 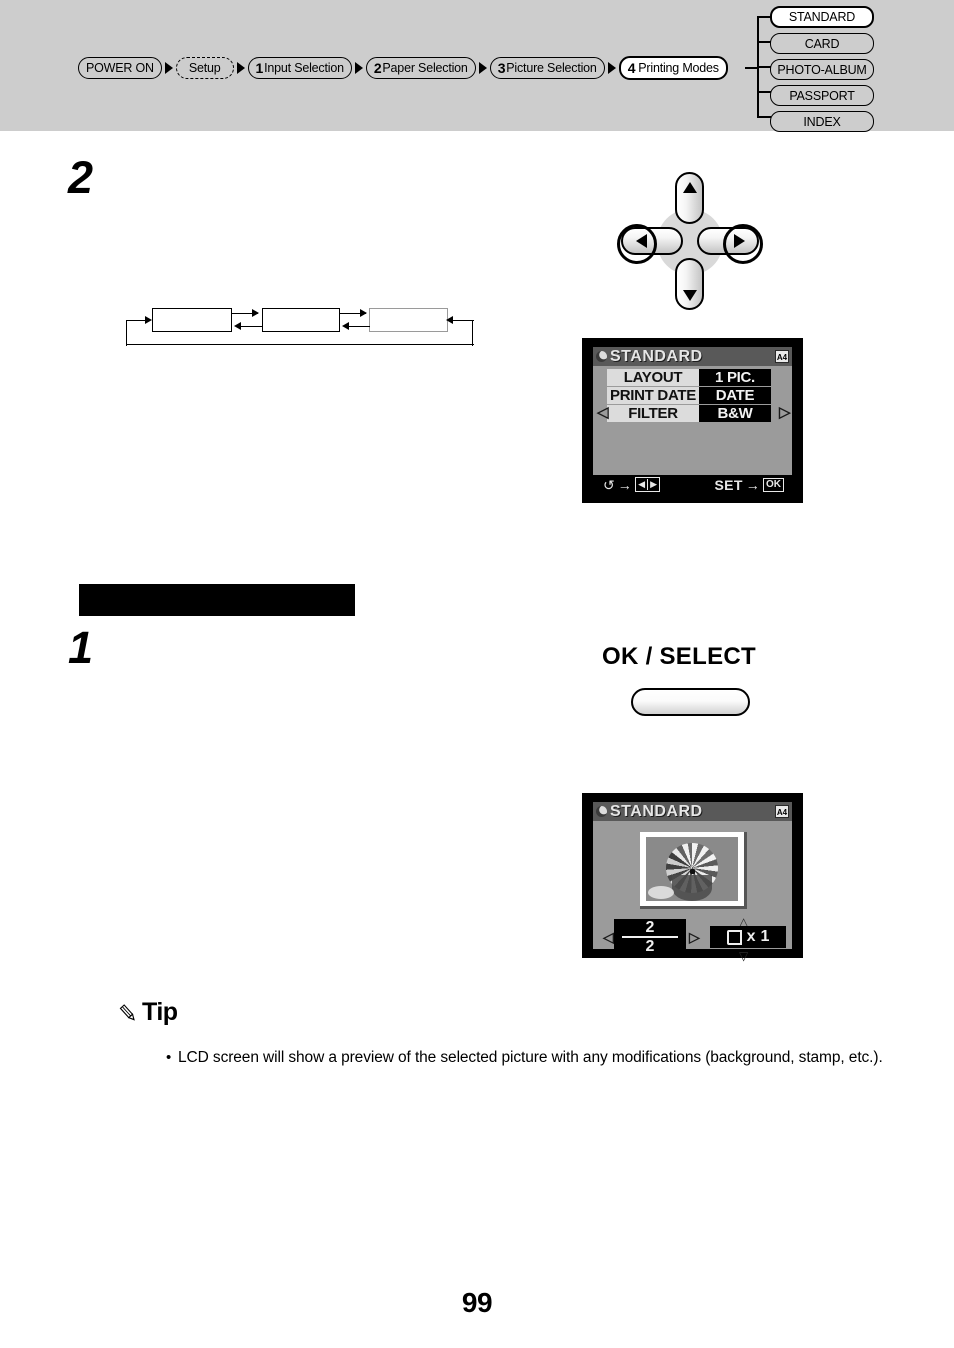 I want to click on menu-row-filter: FILTER B&W, so click(x=690, y=413).